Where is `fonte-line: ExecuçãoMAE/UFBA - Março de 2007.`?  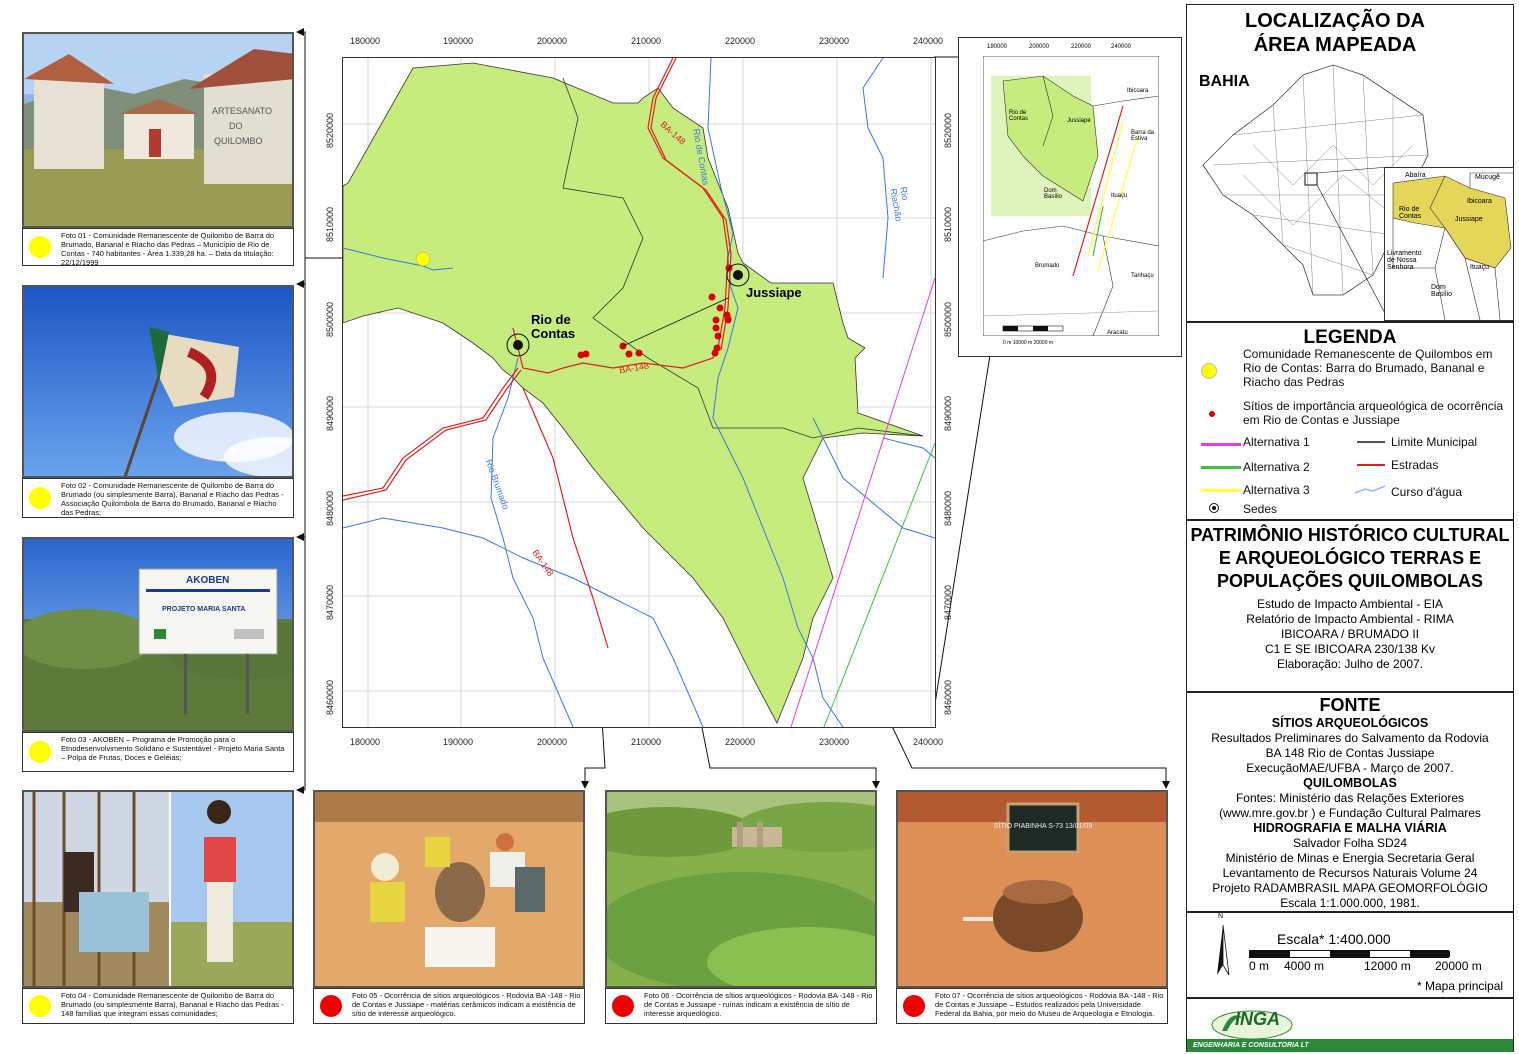
fonte-line: ExecuçãoMAE/UFBA - Março de 2007. is located at coordinates (1350, 768).